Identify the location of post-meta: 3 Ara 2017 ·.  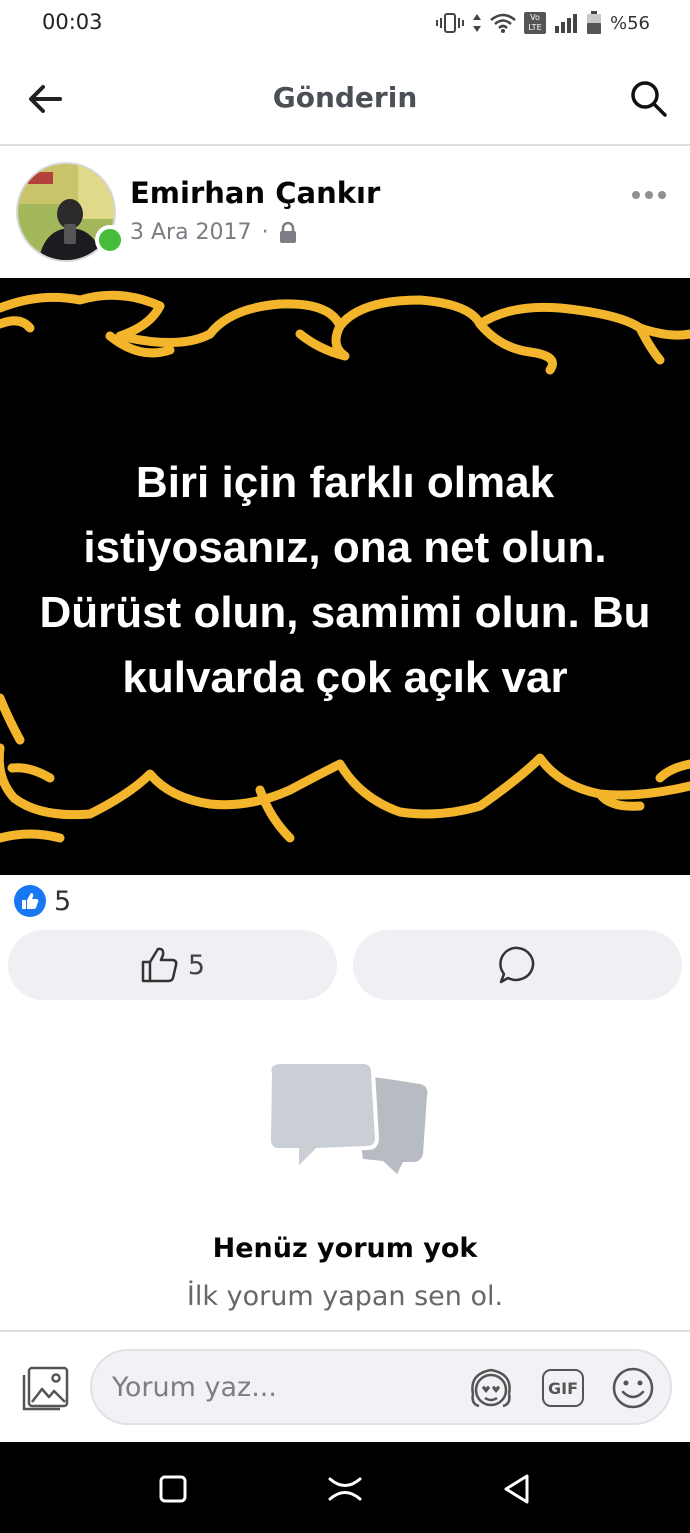
(213, 232).